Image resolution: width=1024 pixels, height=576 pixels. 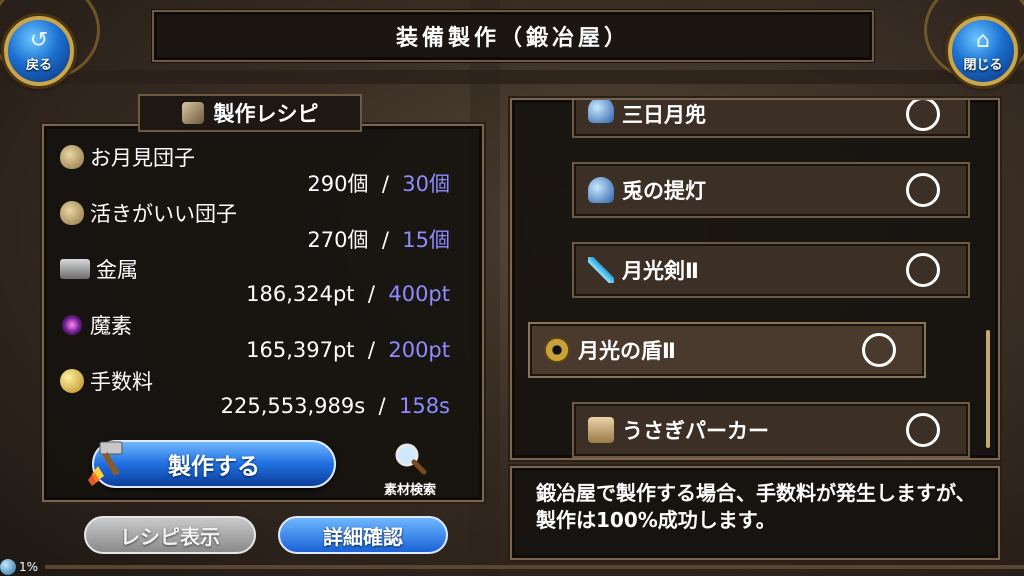 I want to click on coin-icon, so click(x=72, y=381).